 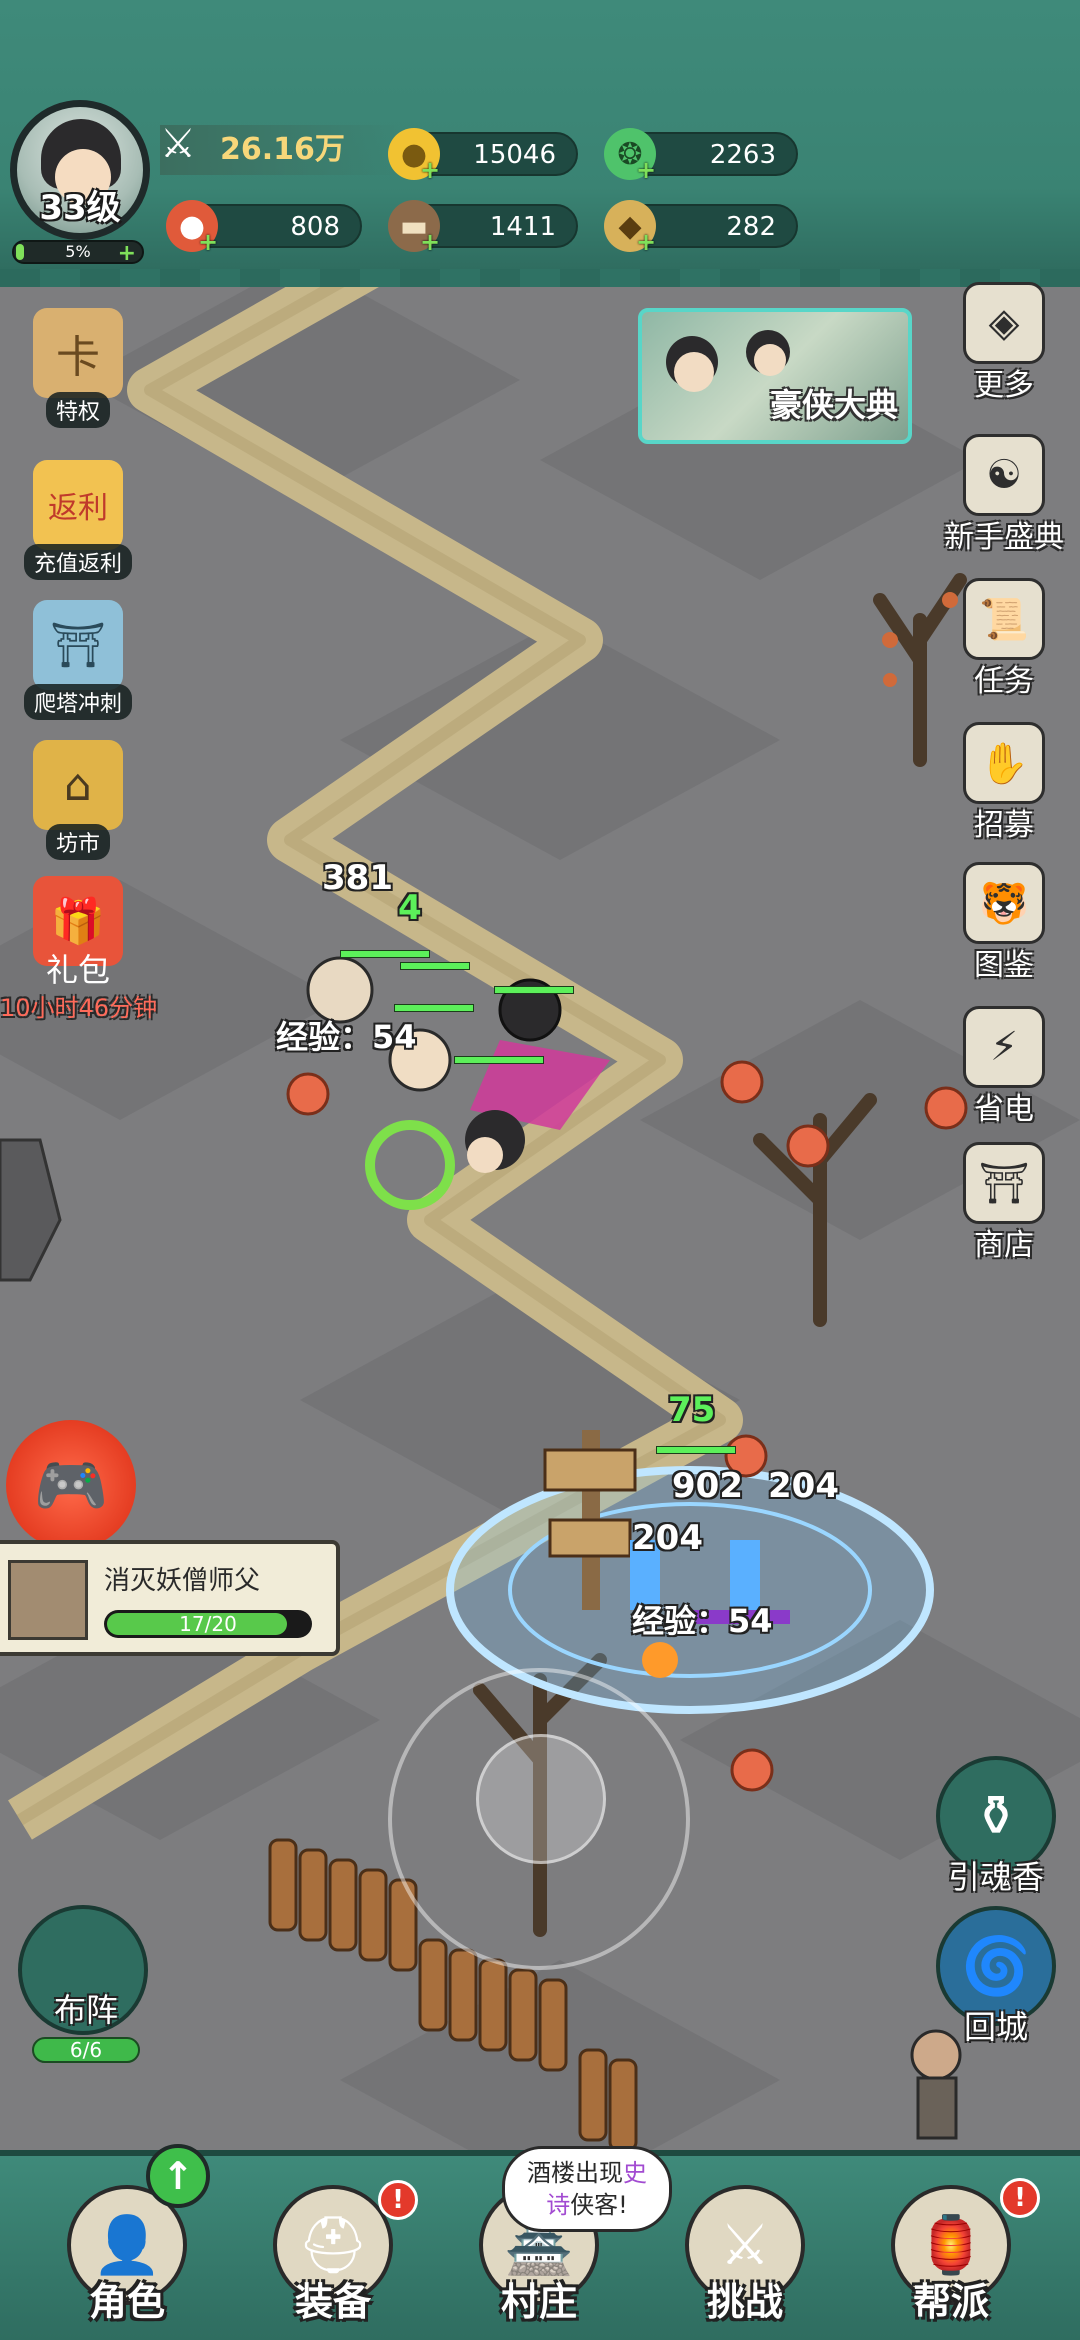 I want to click on soul-incense-label: 引魂香, so click(x=995, y=1877).